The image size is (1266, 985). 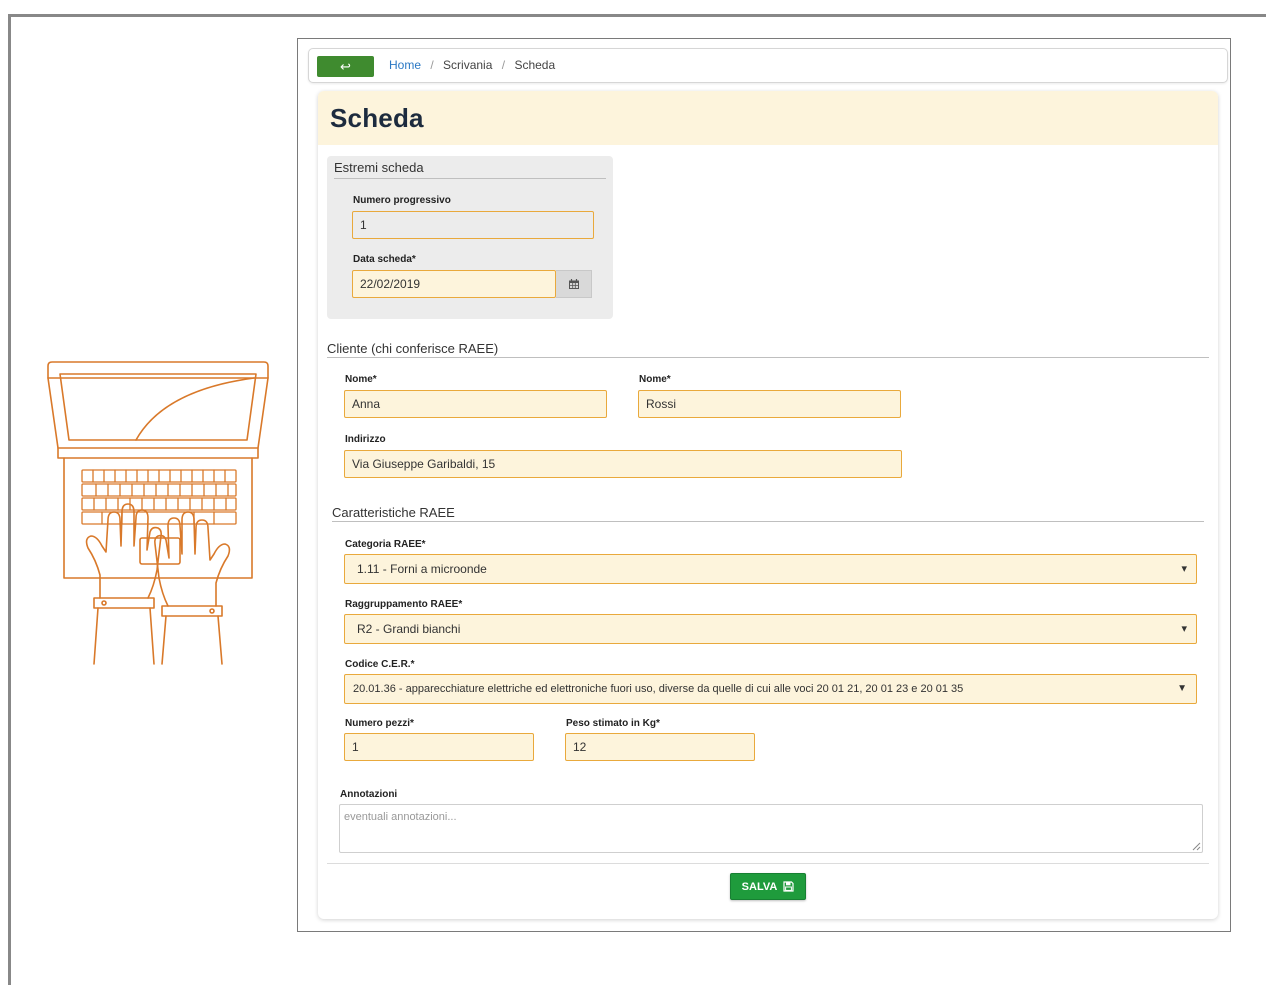 I want to click on save-button: SALVA, so click(x=768, y=886).